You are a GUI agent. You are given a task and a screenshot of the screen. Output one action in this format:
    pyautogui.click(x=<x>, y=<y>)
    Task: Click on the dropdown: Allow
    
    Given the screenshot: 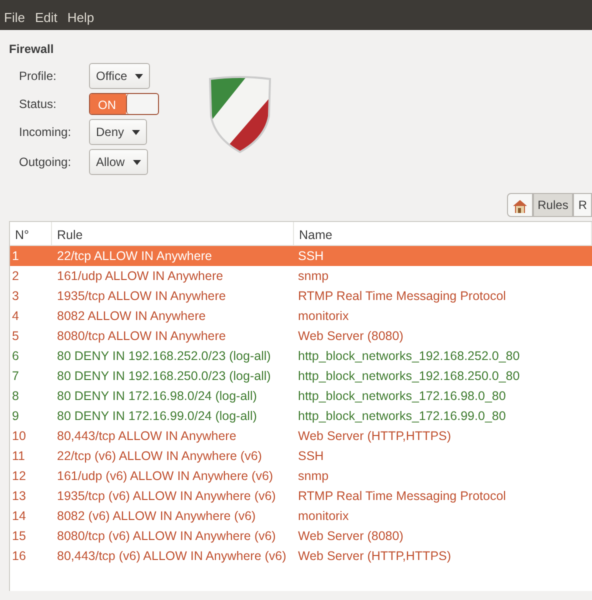 What is the action you would take?
    pyautogui.click(x=118, y=162)
    